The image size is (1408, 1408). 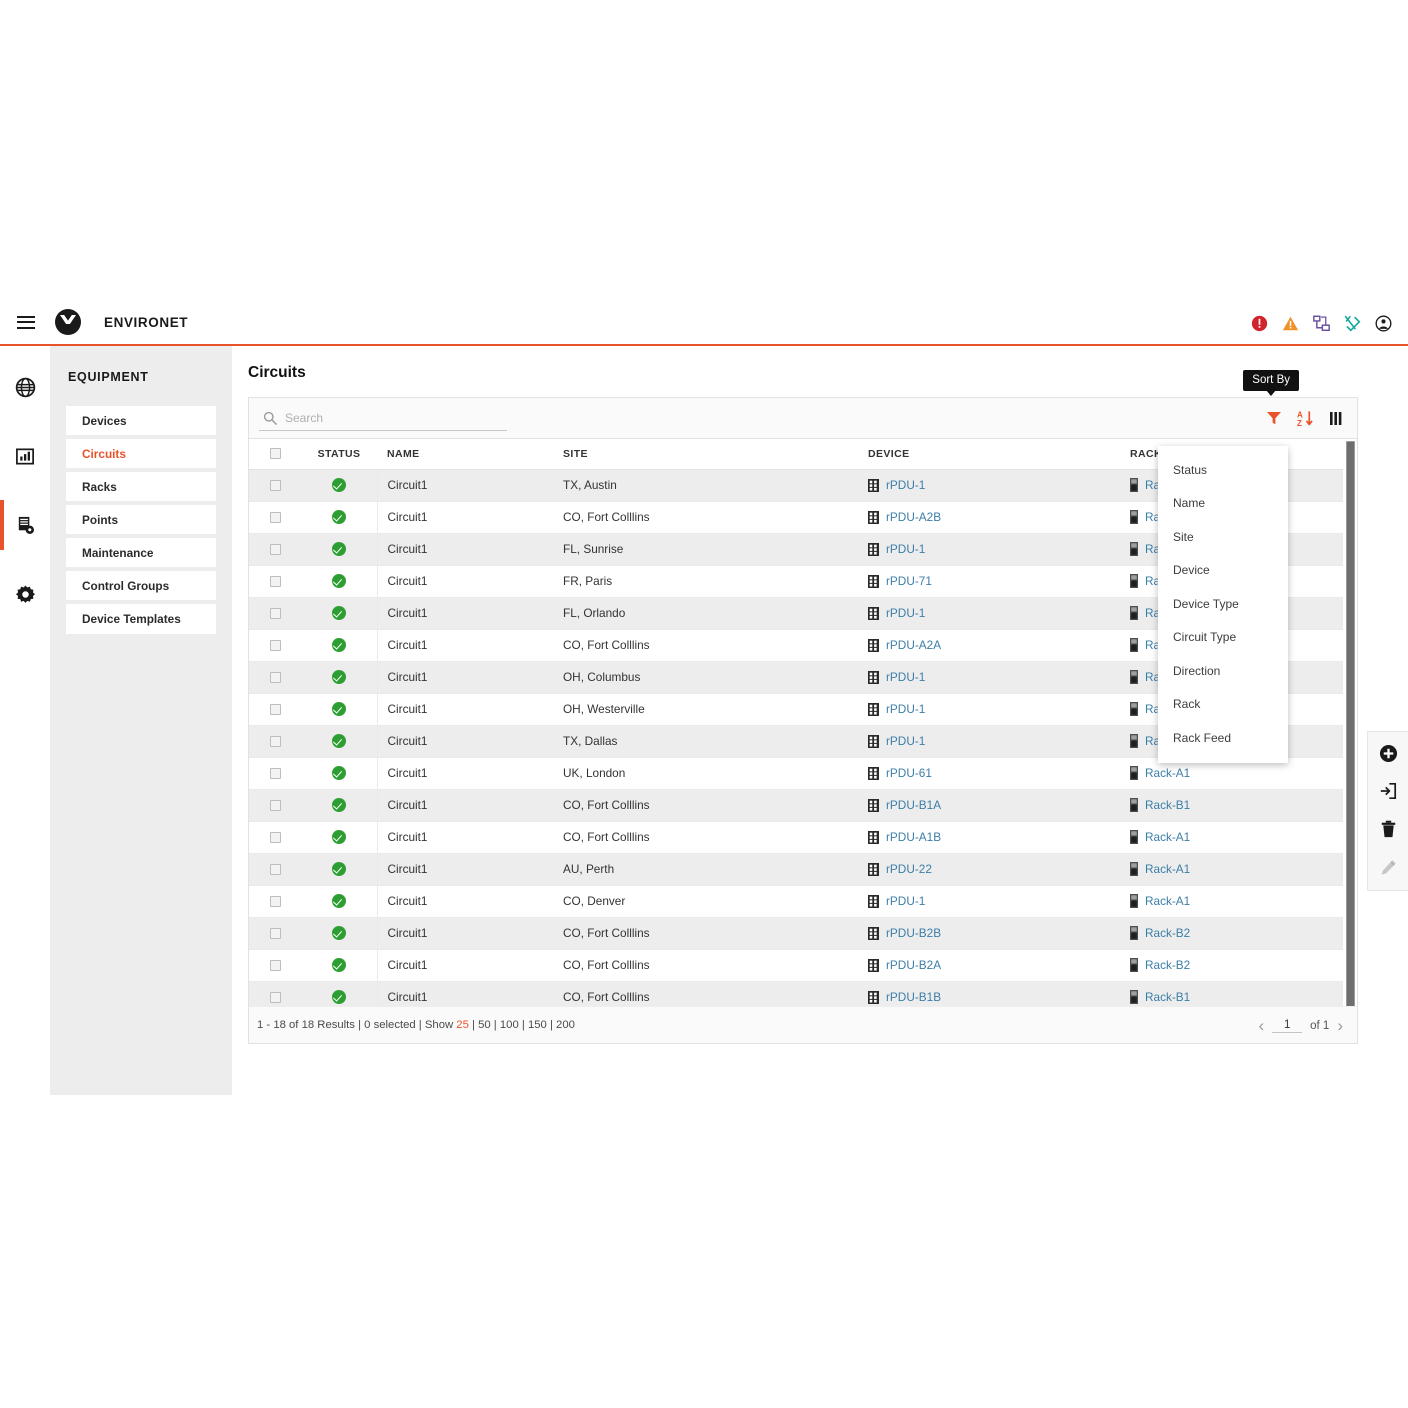 What do you see at coordinates (909, 581) in the screenshot?
I see `device-link: rPDU-71` at bounding box center [909, 581].